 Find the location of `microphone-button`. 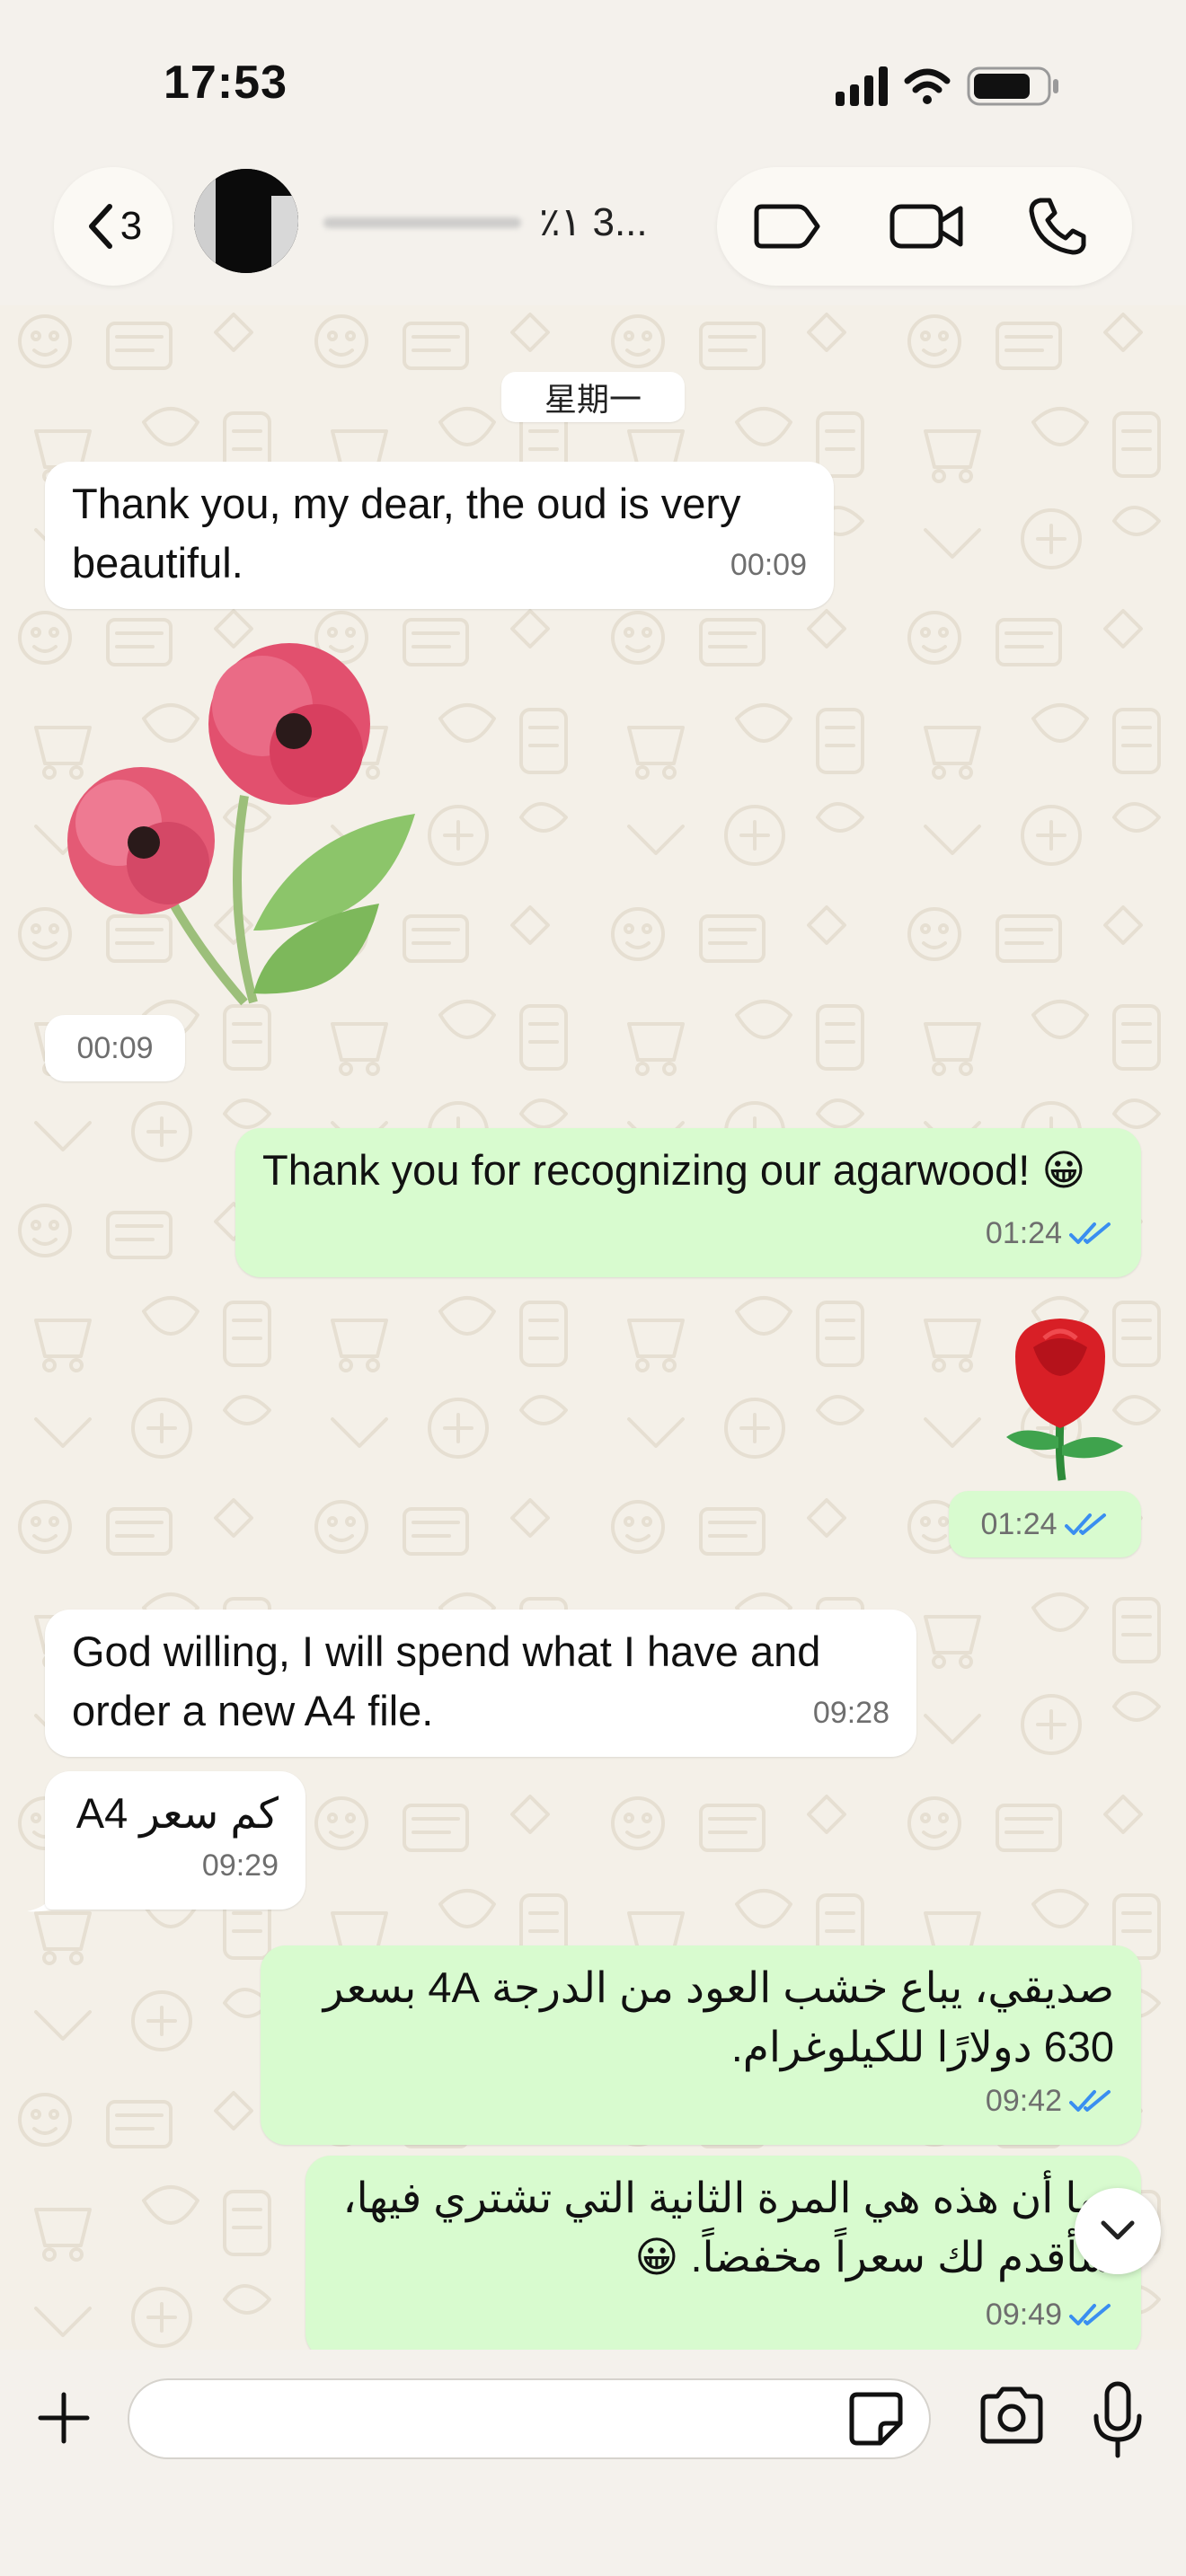

microphone-button is located at coordinates (1118, 2420).